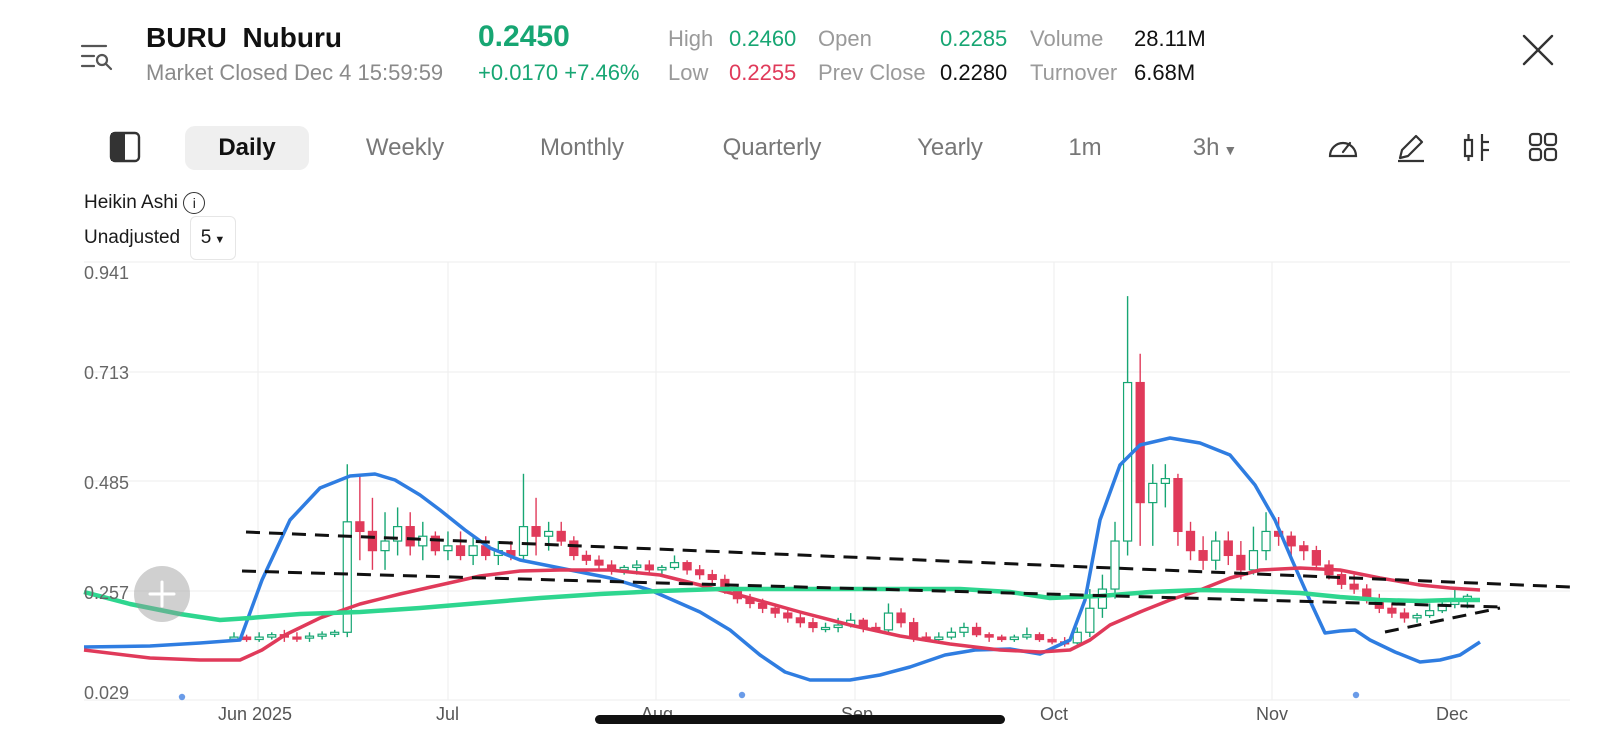 This screenshot has height=739, width=1600. Describe the element at coordinates (131, 203) in the screenshot. I see `chart-style-text: Heikin Ashi` at that location.